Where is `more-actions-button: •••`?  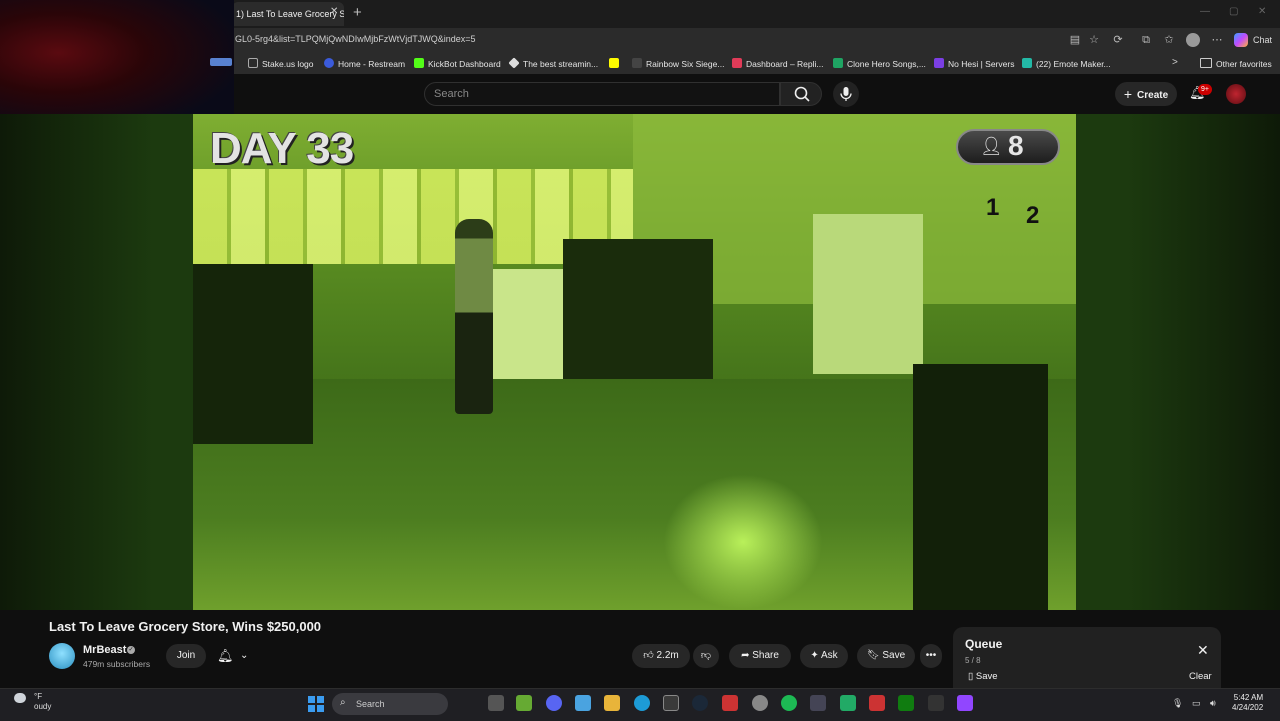
more-actions-button: ••• is located at coordinates (931, 656).